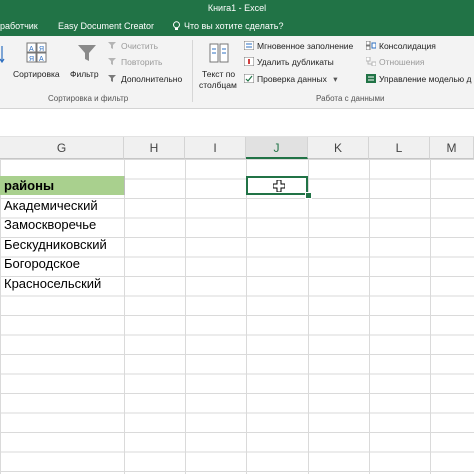 The width and height of the screenshot is (474, 474). Describe the element at coordinates (295, 62) in the screenshot. I see `remove-duplicates-label: Удалить дубликаты` at that location.